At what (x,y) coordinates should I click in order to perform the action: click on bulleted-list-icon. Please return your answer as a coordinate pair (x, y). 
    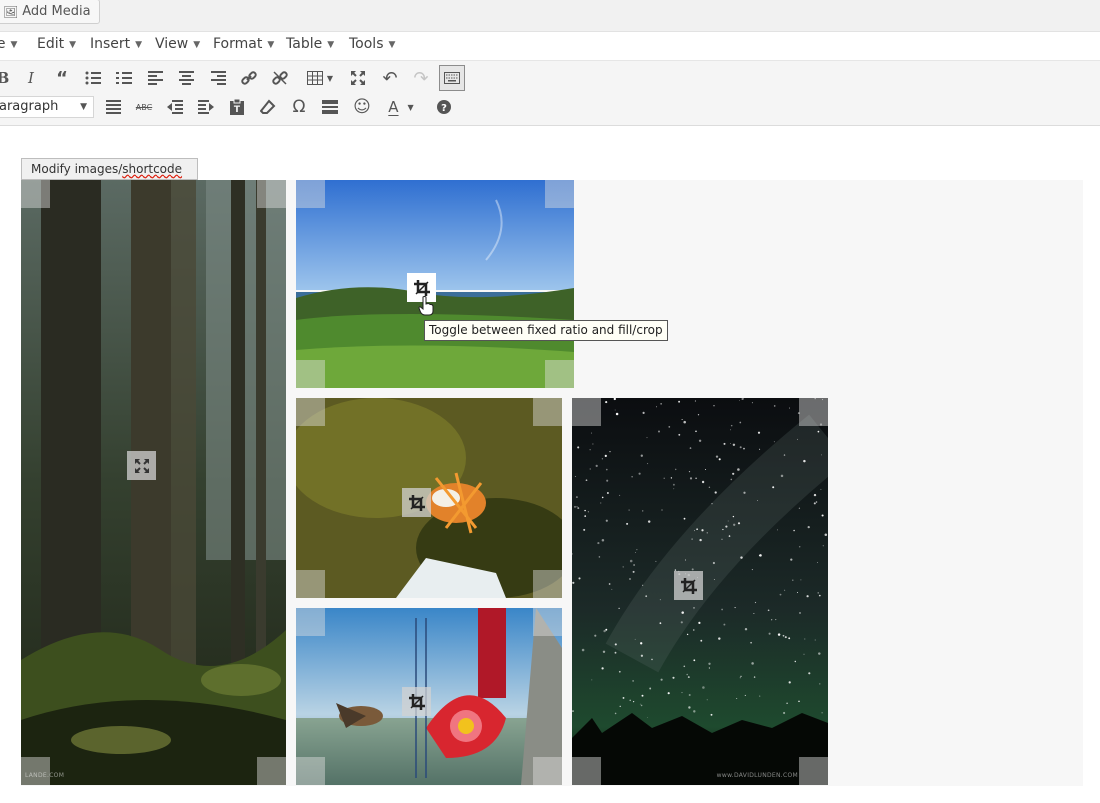
    Looking at the image, I should click on (93, 78).